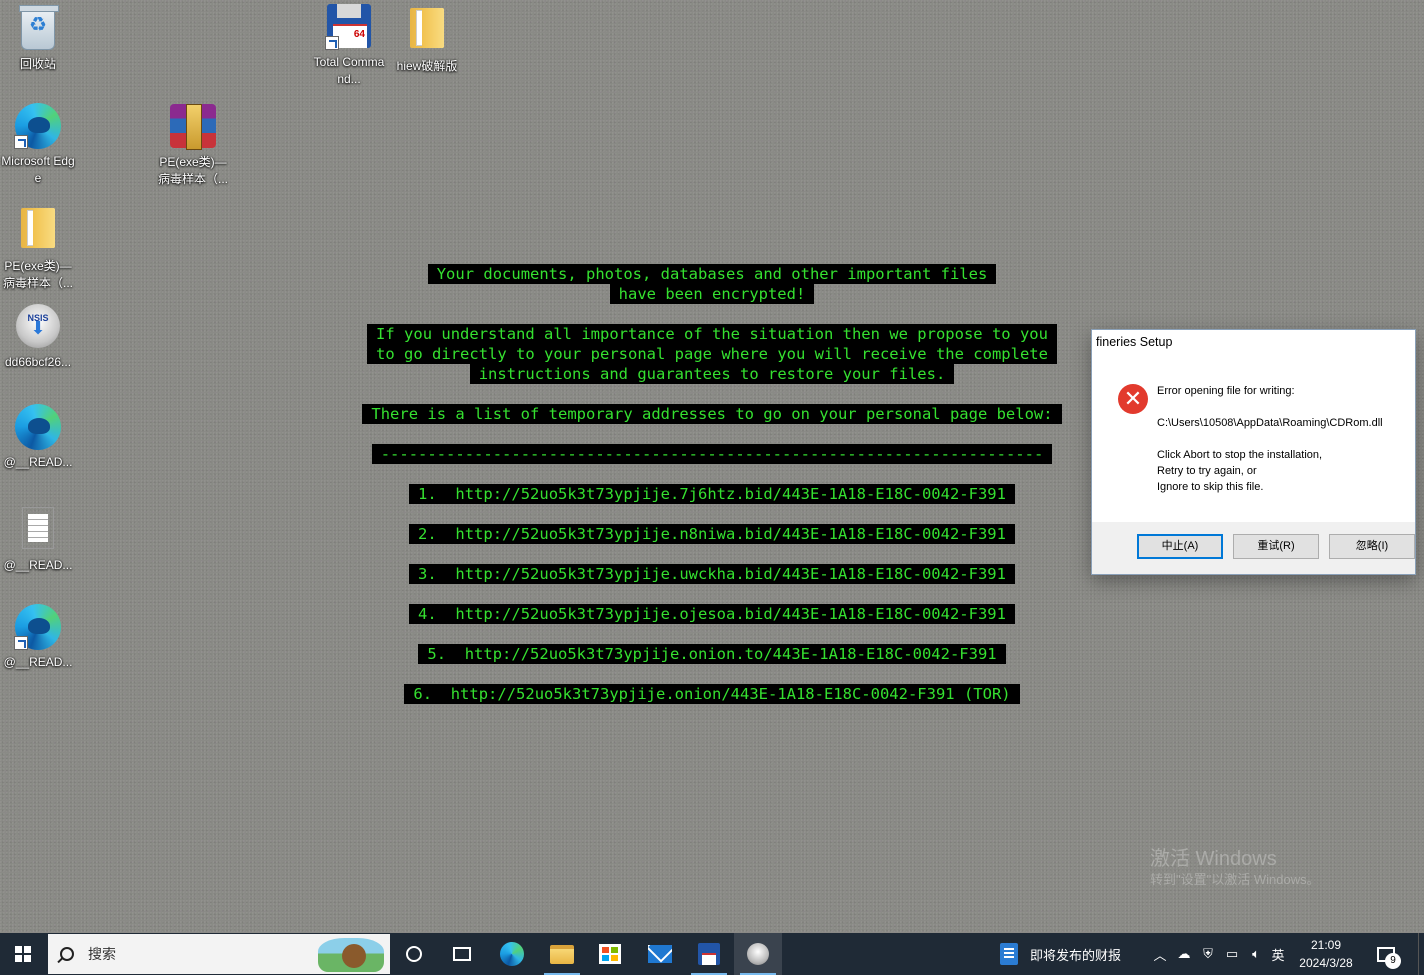 The height and width of the screenshot is (975, 1424). I want to click on task-view-button, so click(462, 954).